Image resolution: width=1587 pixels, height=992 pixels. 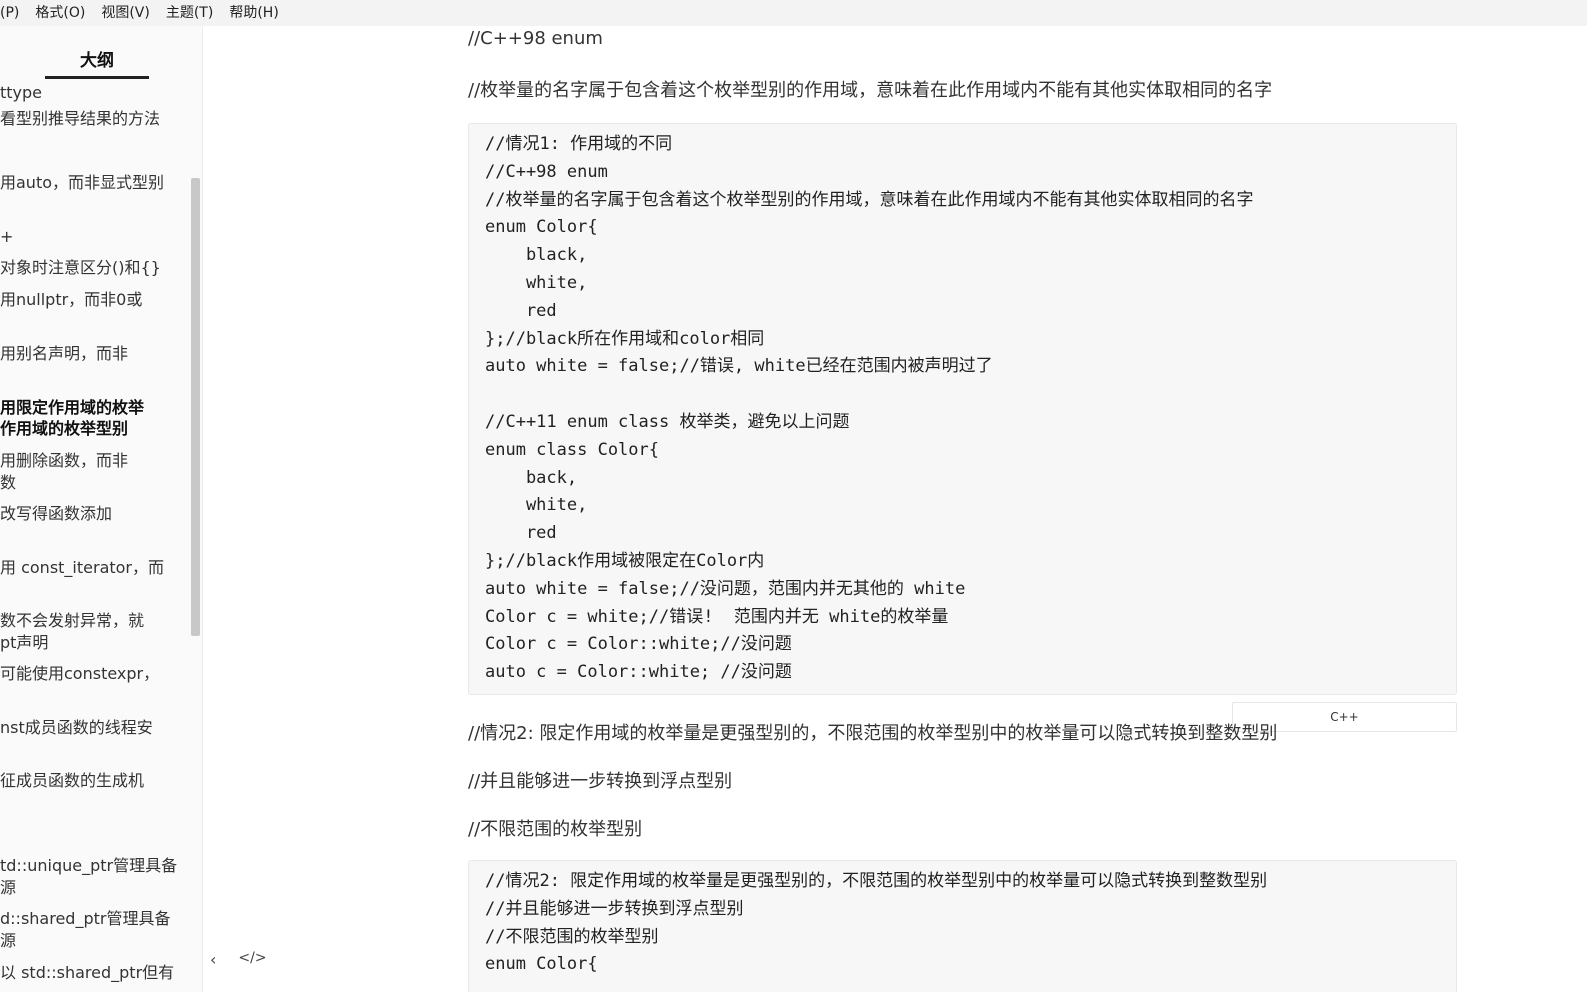 I want to click on code-line: back,, so click(x=531, y=477).